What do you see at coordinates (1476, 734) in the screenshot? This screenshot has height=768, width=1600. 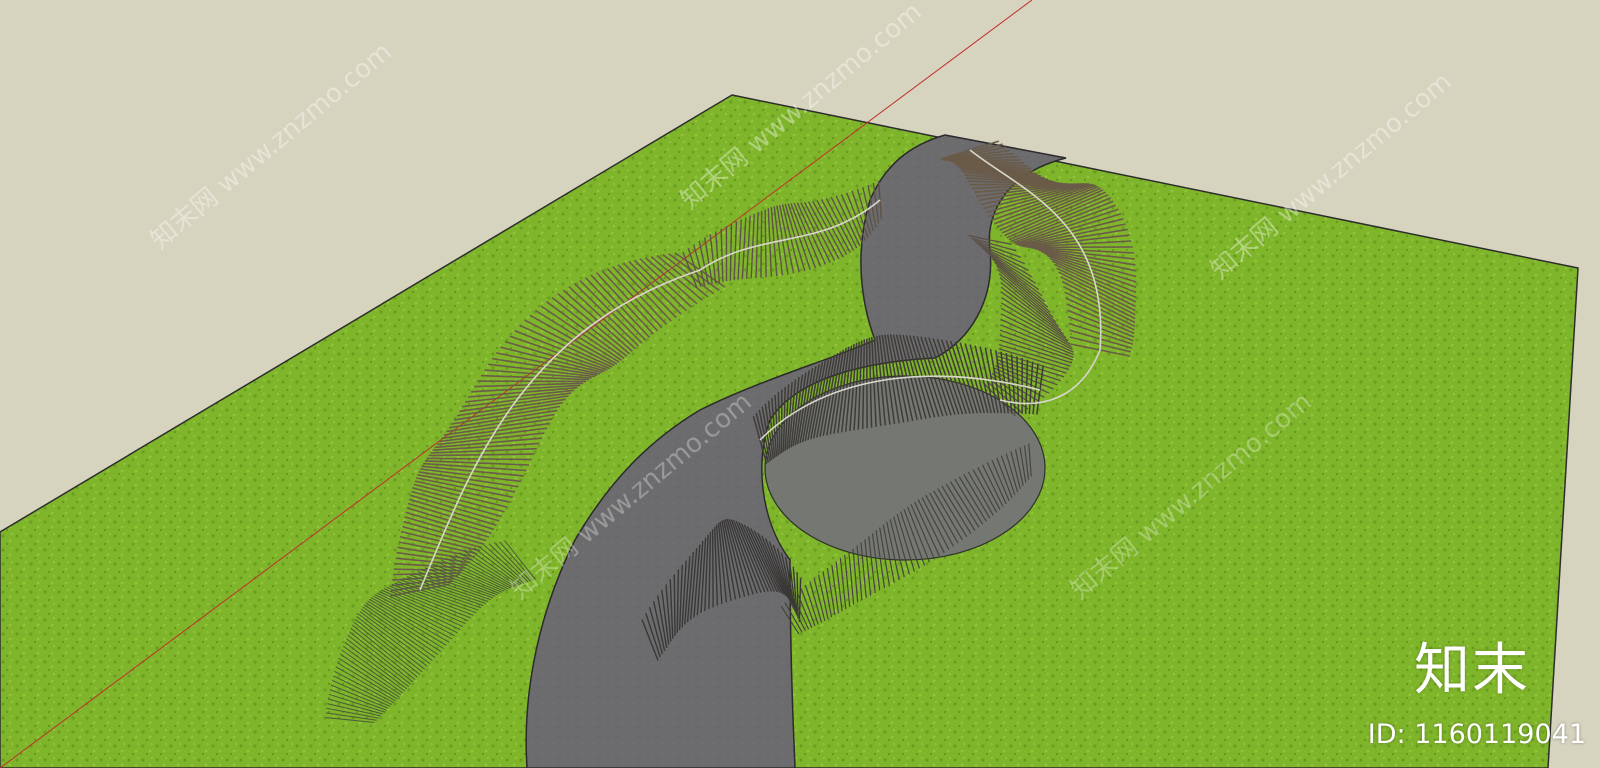 I see `model-id-label: ID: 1160119041` at bounding box center [1476, 734].